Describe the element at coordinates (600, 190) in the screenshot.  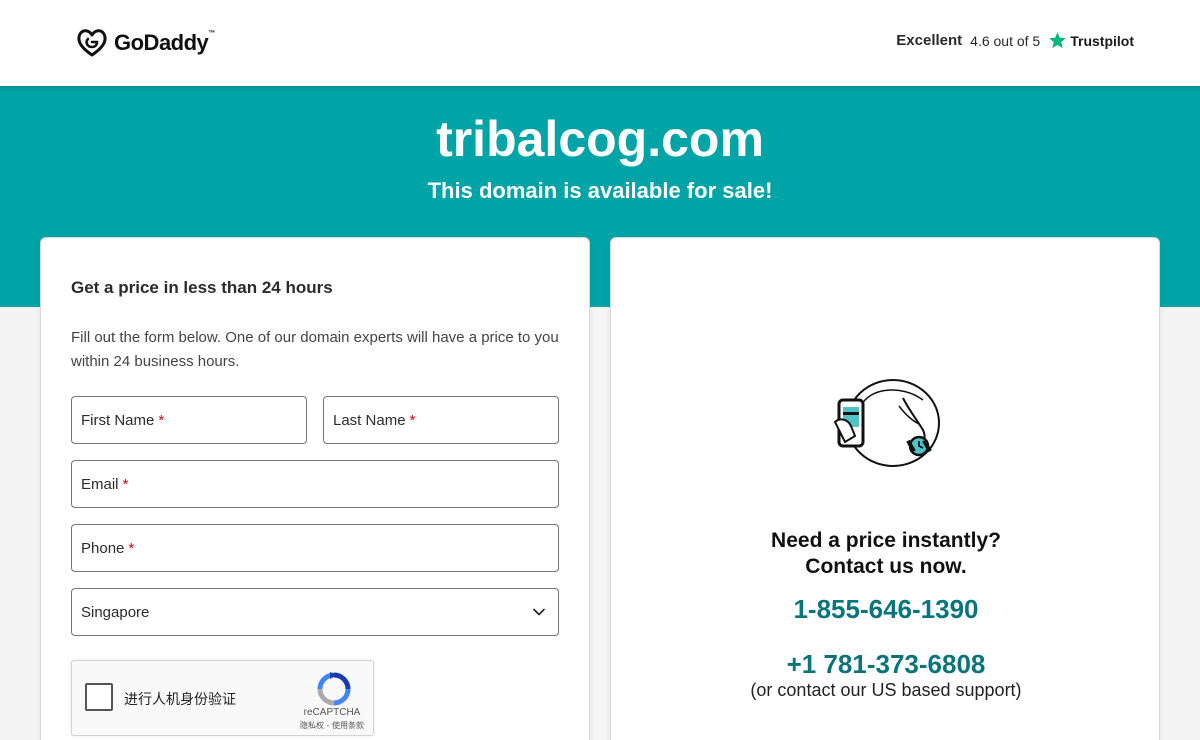
I see `sale-subtitle: This domain is available for sale!` at that location.